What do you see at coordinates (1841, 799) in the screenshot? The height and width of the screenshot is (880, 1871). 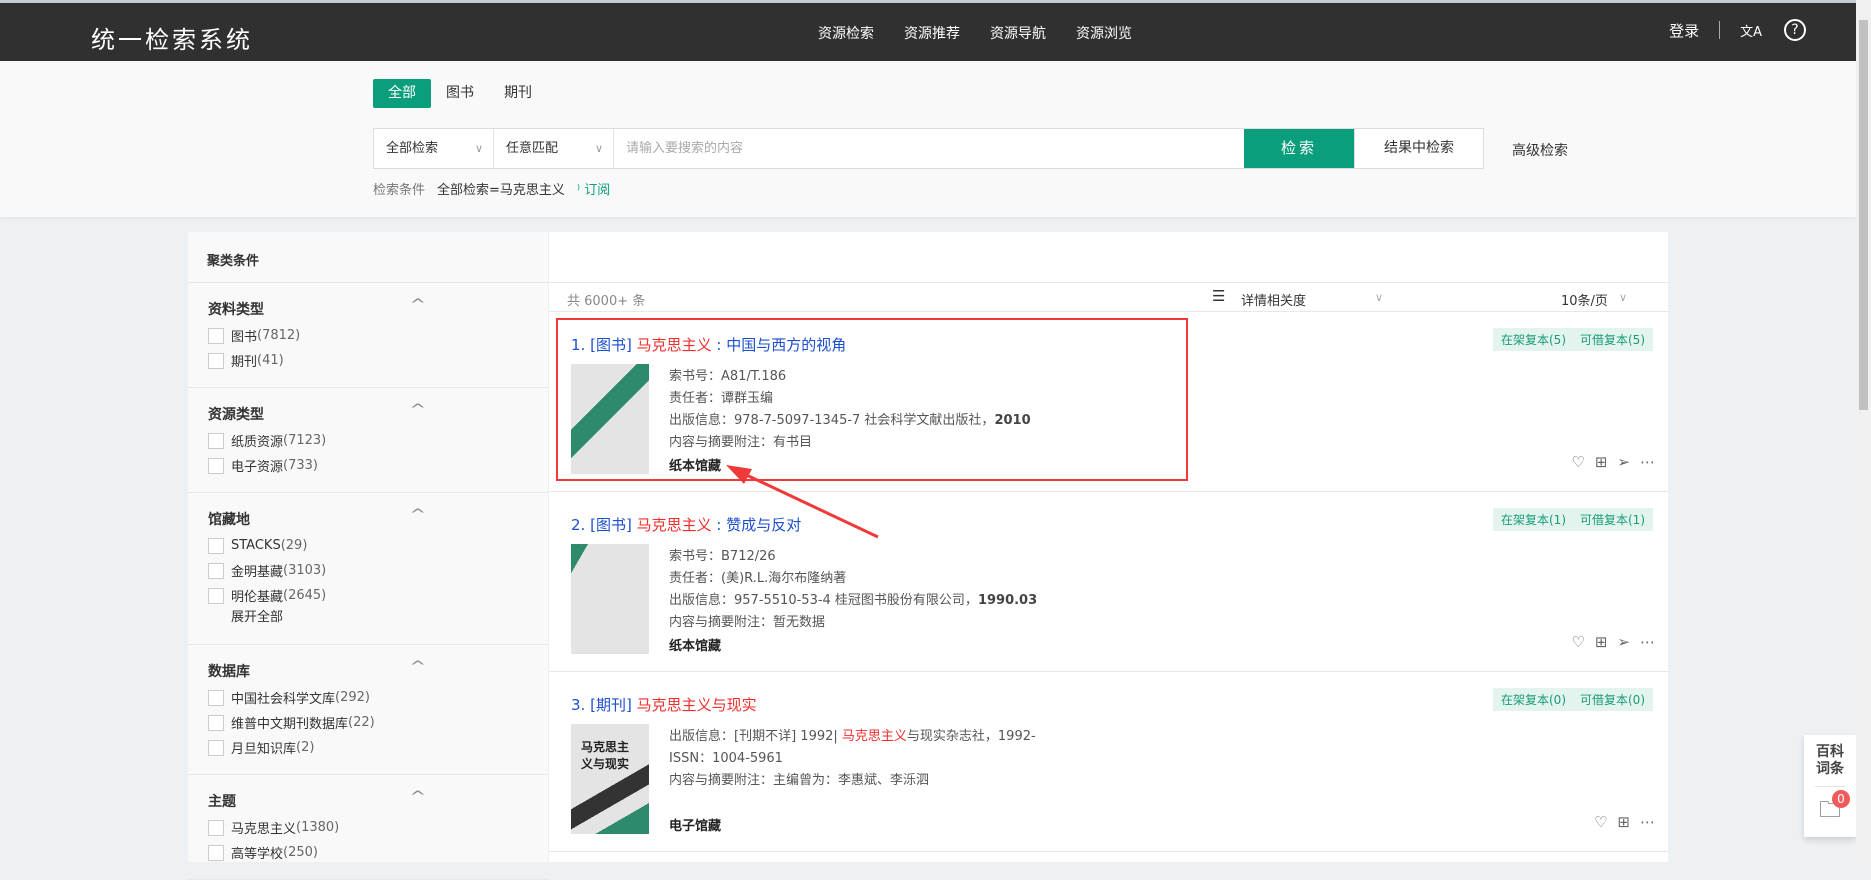 I see `count-badge: 0` at bounding box center [1841, 799].